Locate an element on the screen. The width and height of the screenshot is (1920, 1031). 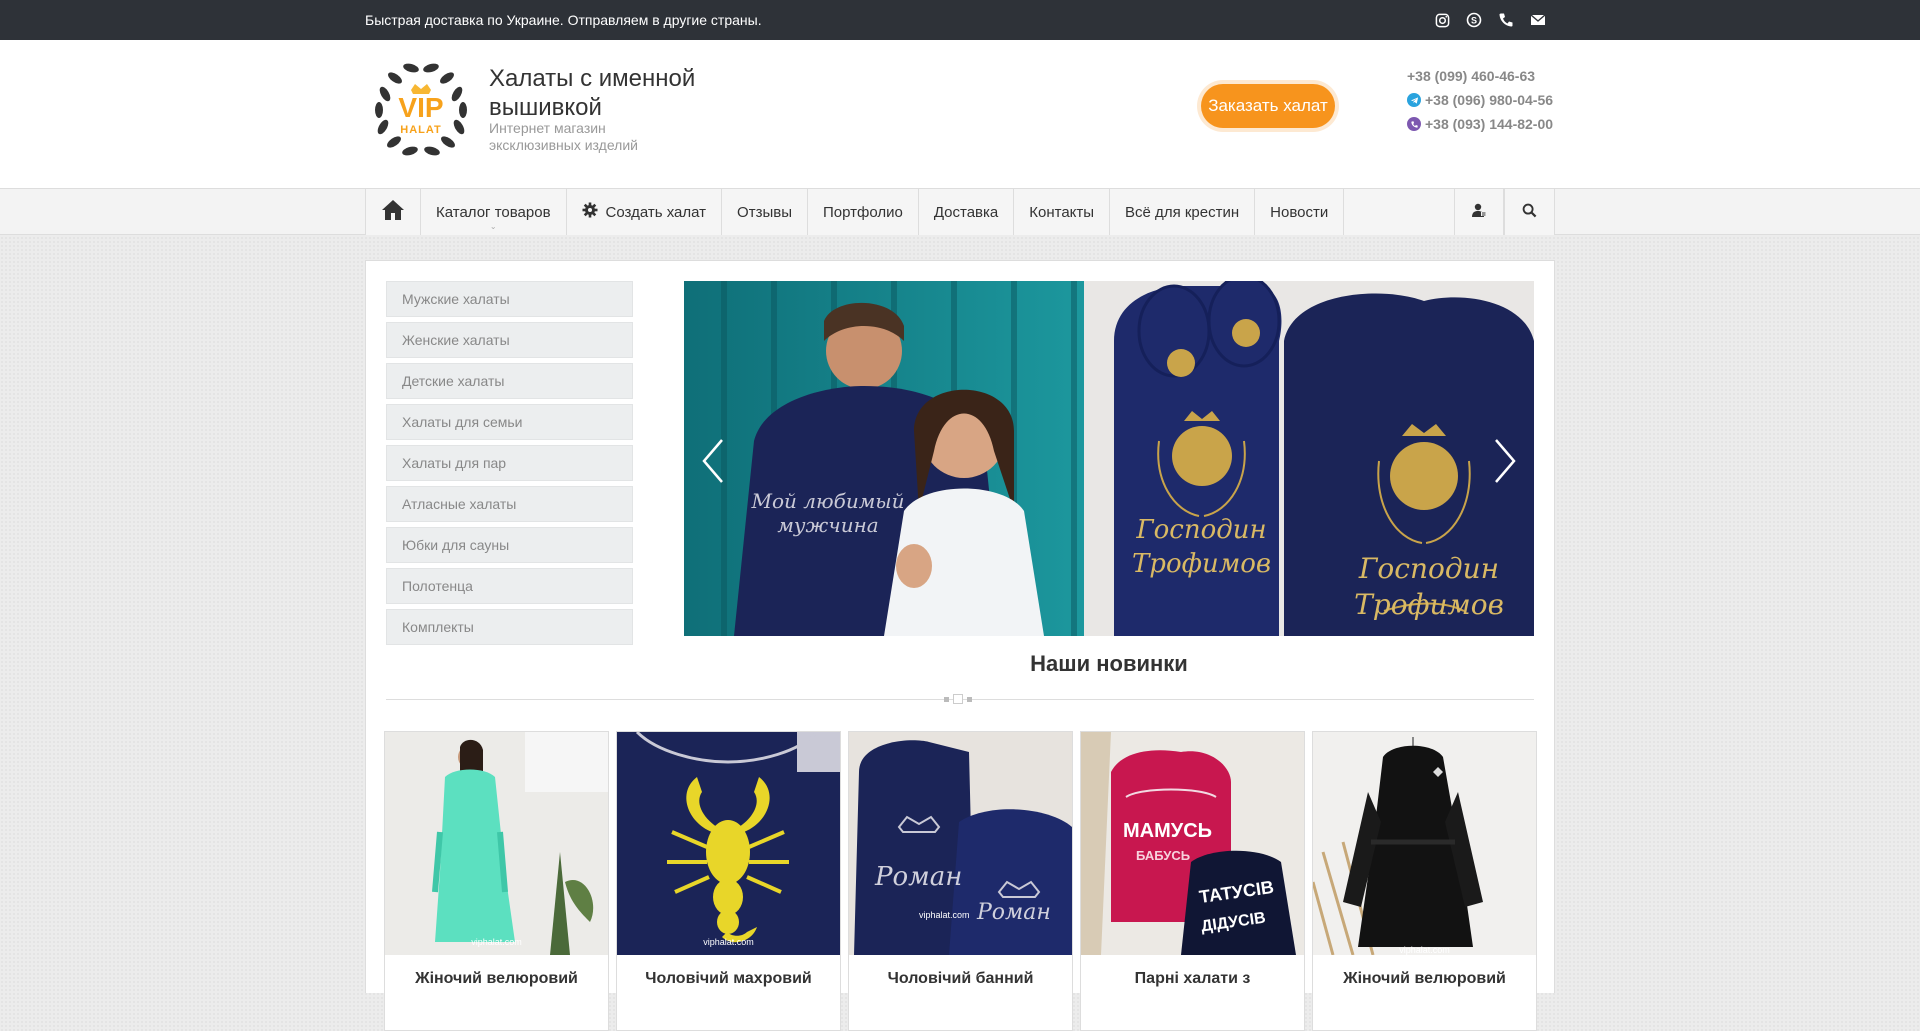
vip-halat-logo: VIP HALAT is located at coordinates (421, 110).